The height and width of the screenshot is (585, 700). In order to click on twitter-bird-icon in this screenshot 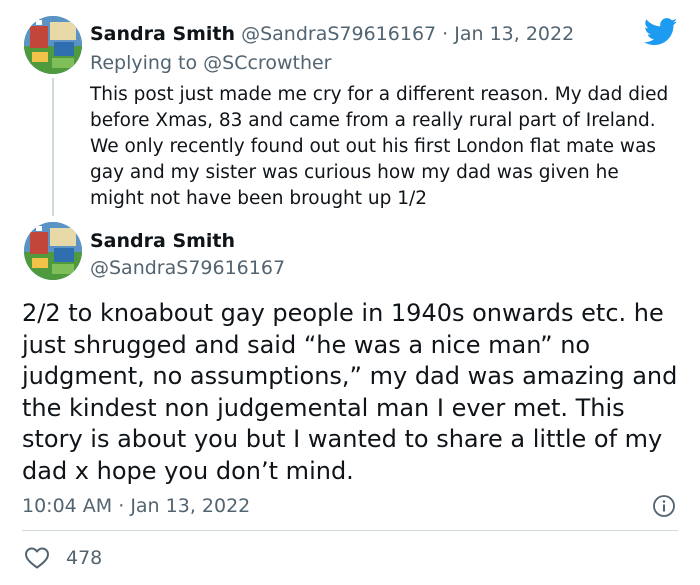, I will do `click(661, 32)`.